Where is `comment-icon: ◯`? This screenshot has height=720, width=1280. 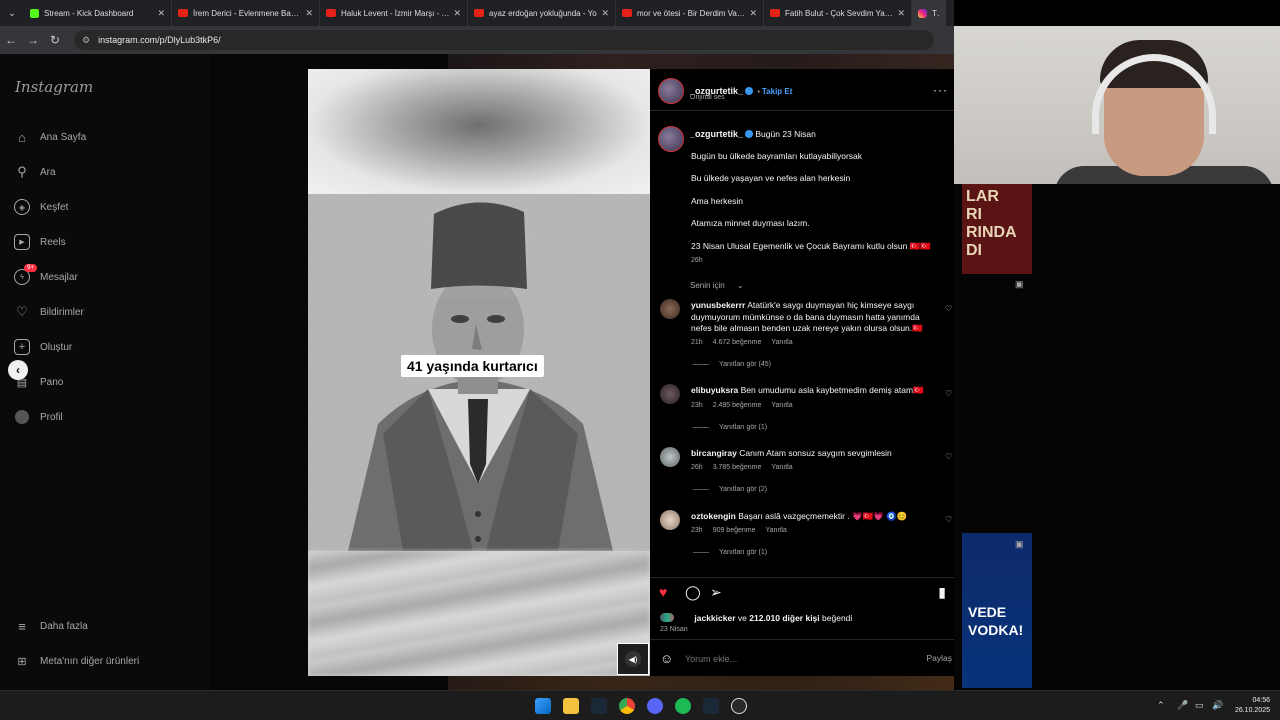
comment-icon: ◯ is located at coordinates (693, 592).